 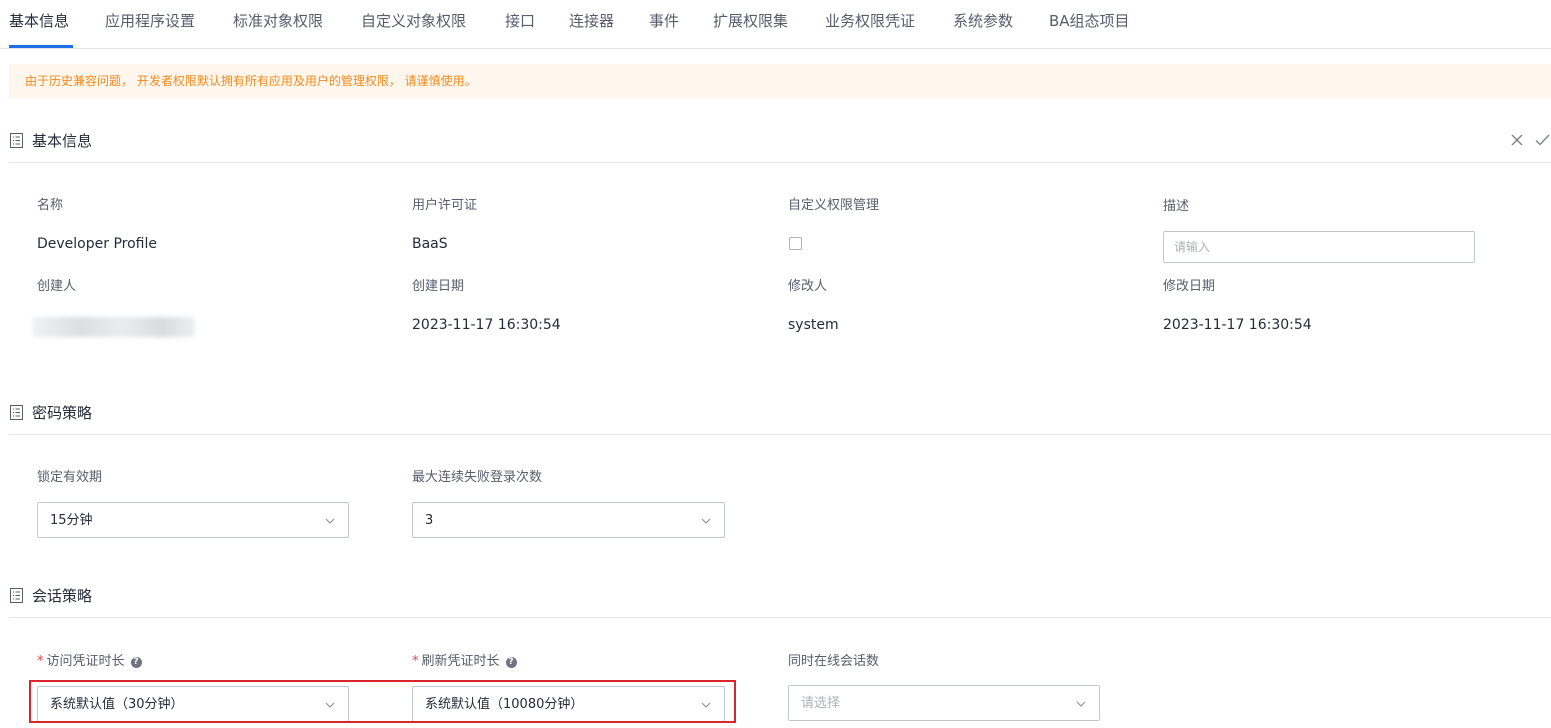 I want to click on name-label: 名称, so click(x=50, y=205).